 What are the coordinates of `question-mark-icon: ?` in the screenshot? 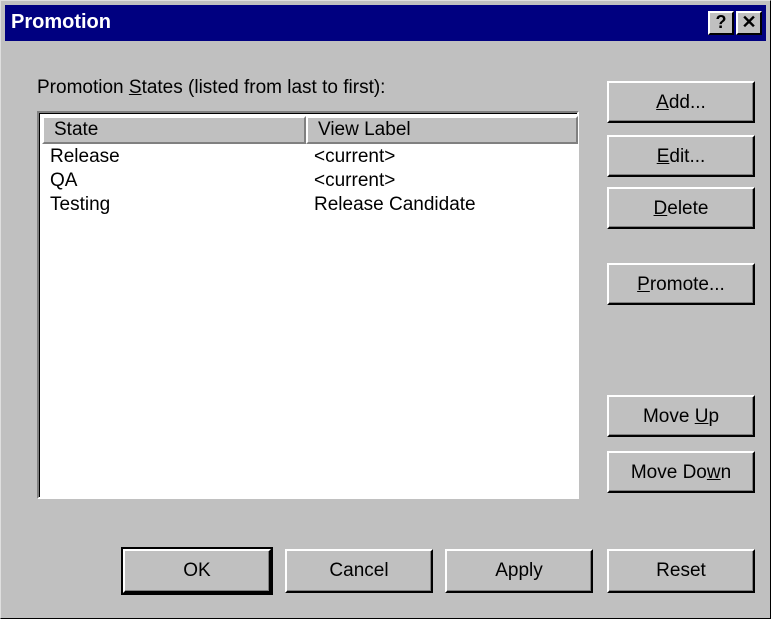 It's located at (721, 22).